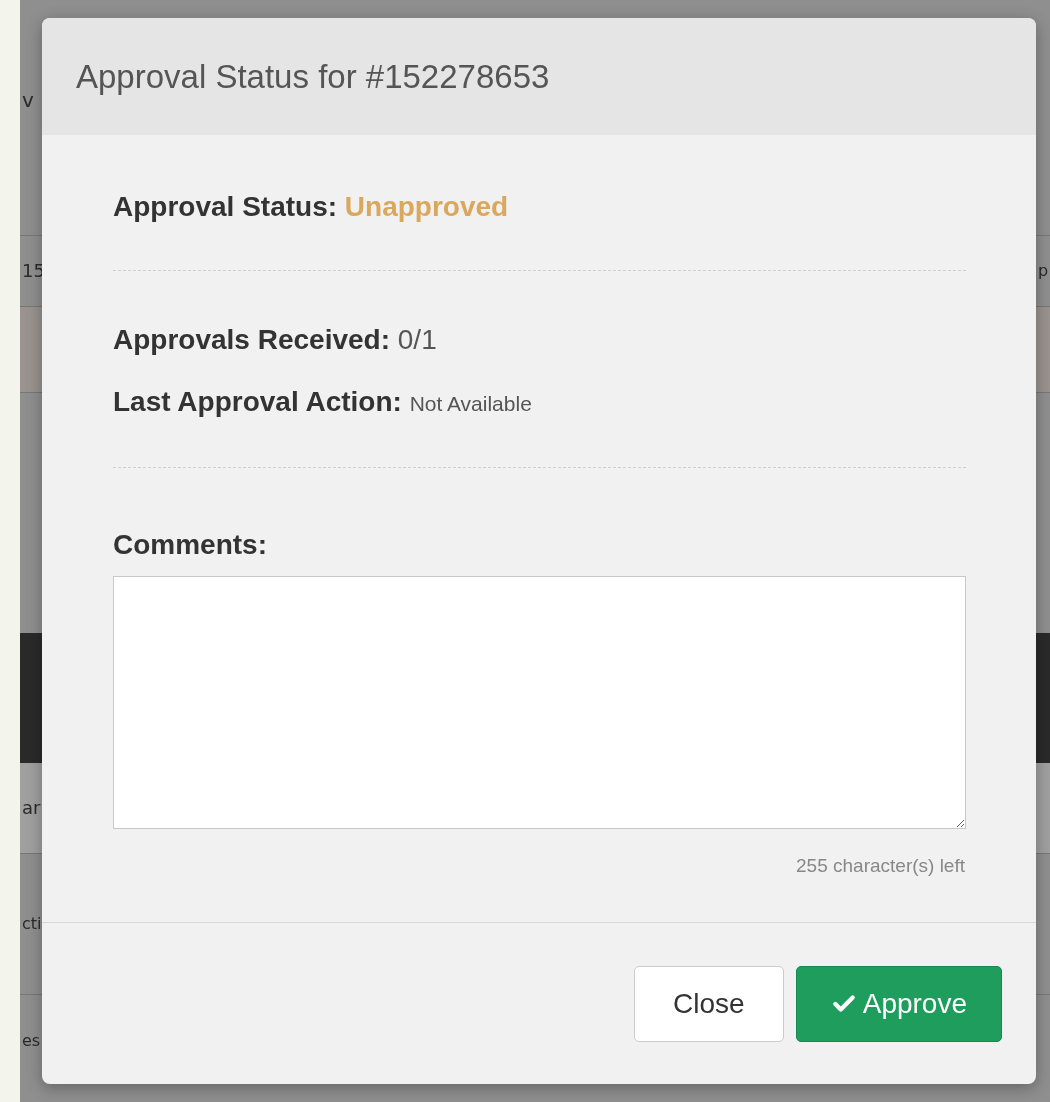  Describe the element at coordinates (32, 924) in the screenshot. I see `table-cell-fragment: cti` at that location.